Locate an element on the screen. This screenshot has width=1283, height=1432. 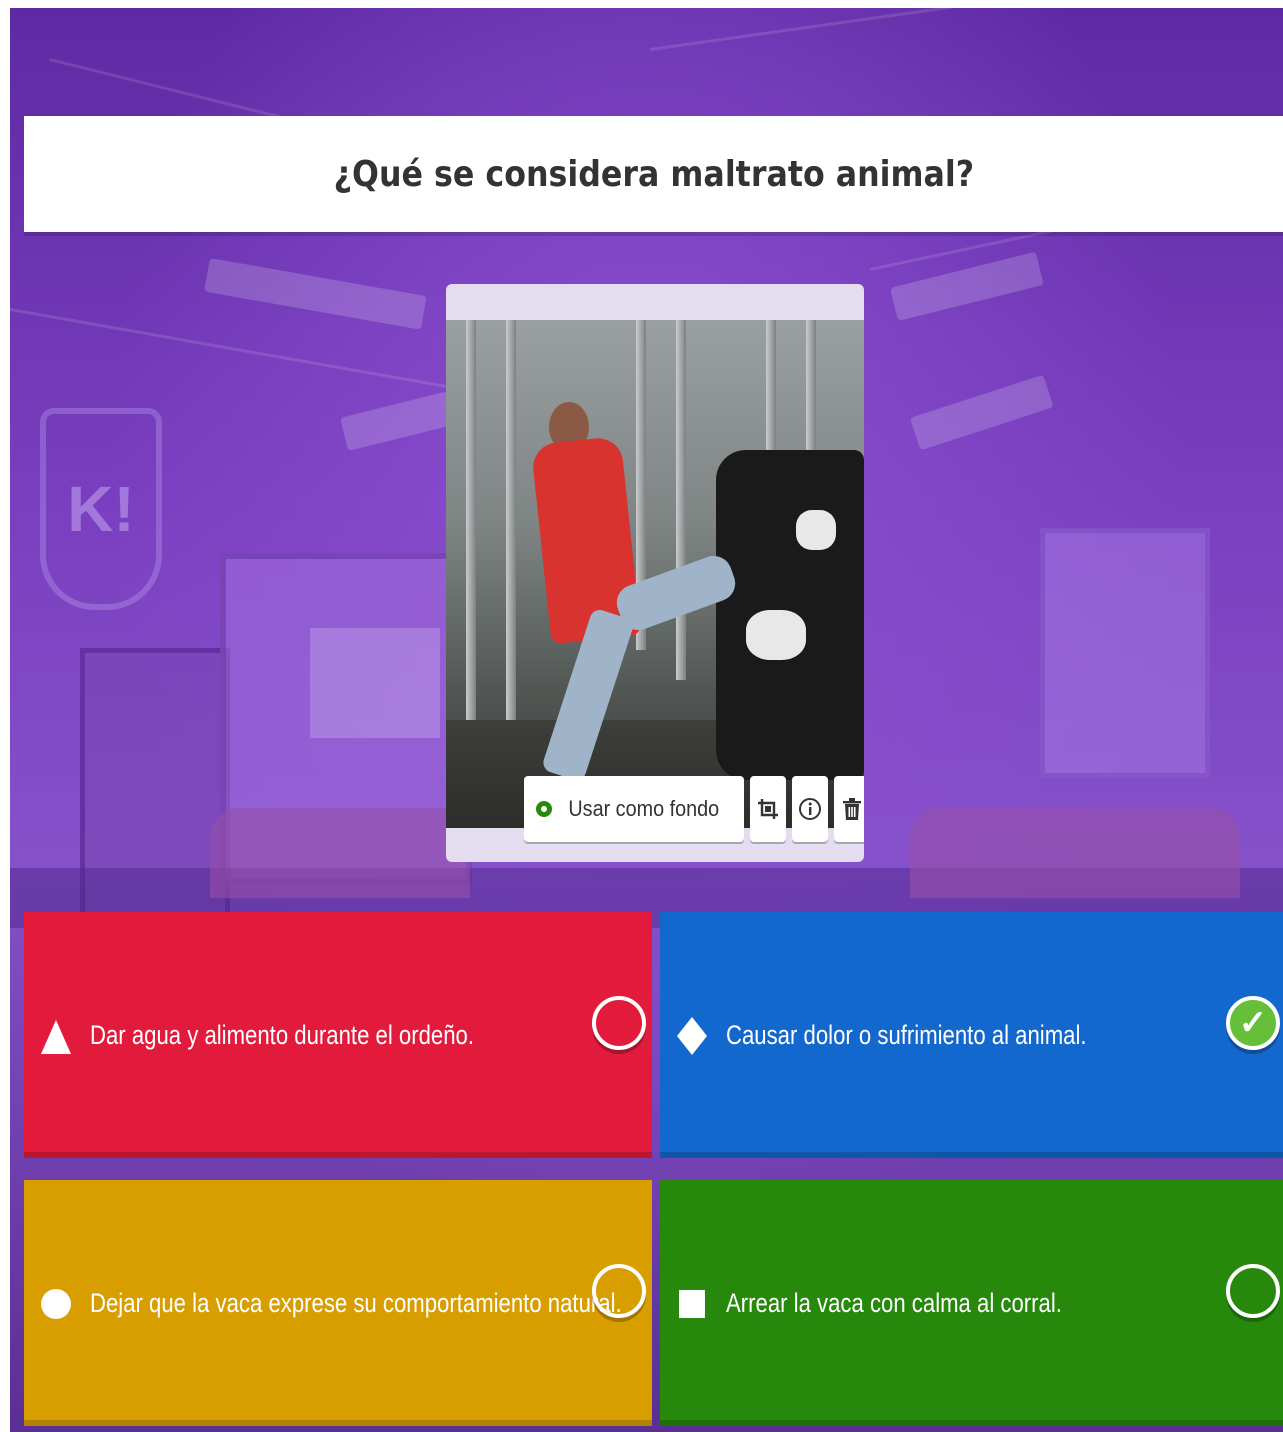
answer-option-4: Arrear la vaca con calma al corral. is located at coordinates (971, 1303).